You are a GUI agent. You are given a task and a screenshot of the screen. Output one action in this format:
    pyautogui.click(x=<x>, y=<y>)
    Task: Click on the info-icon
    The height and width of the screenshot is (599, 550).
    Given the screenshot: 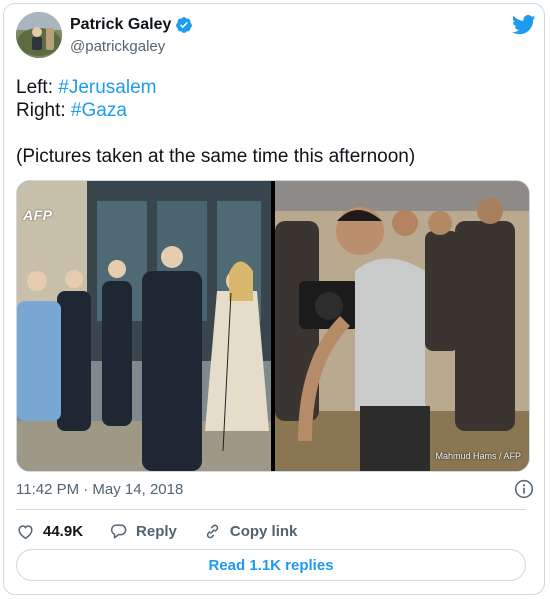 What is the action you would take?
    pyautogui.click(x=524, y=489)
    